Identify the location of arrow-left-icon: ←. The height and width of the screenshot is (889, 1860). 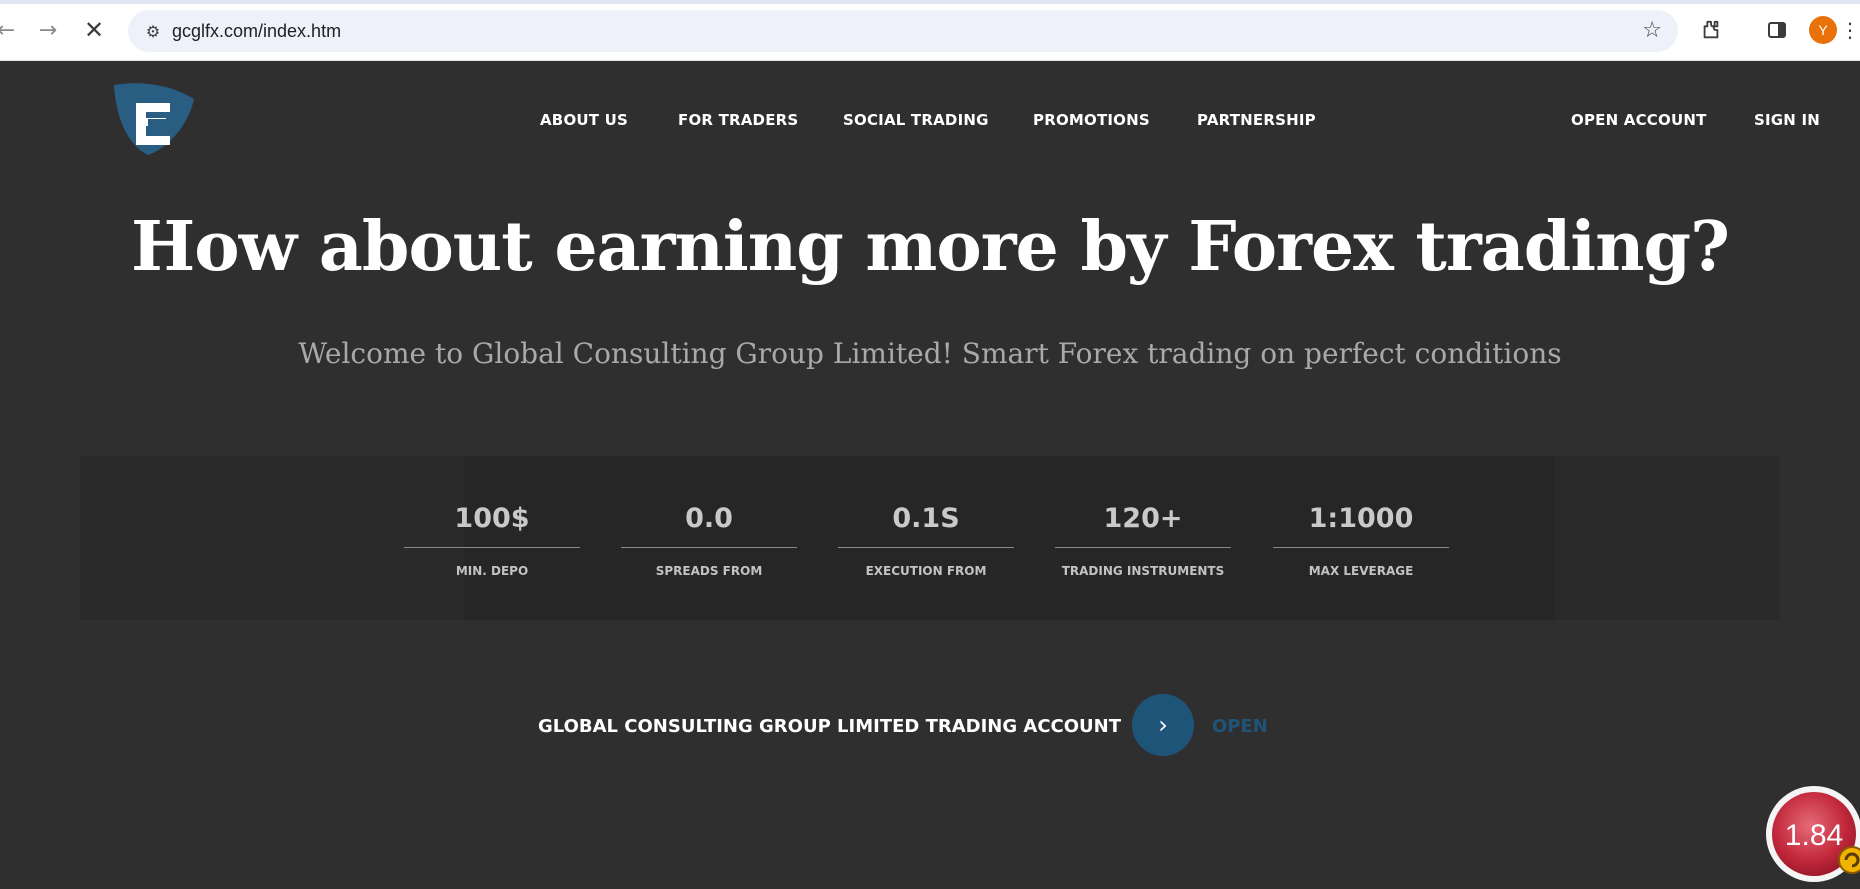
(11, 30).